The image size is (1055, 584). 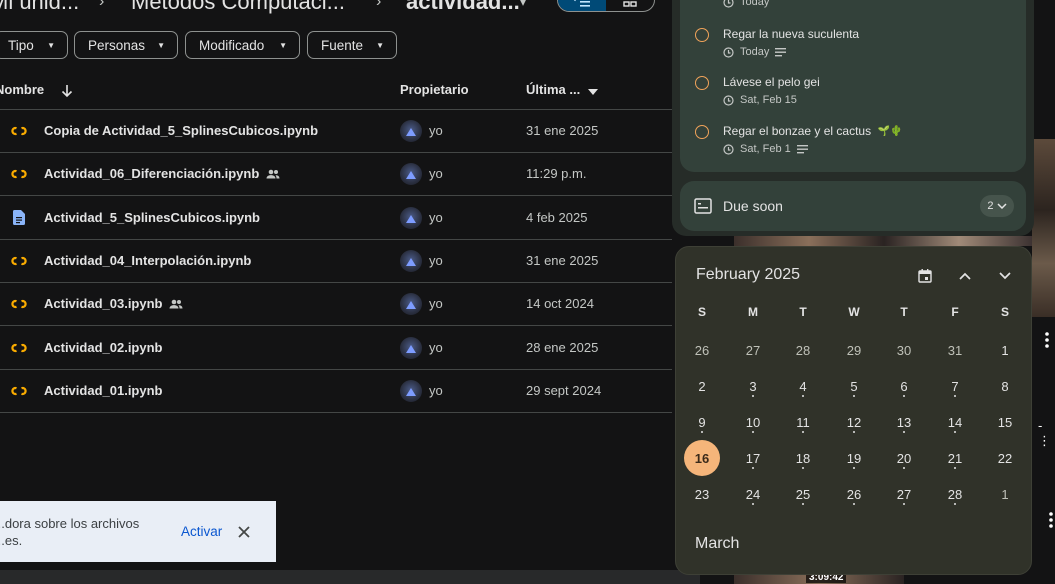 I want to click on calendar-day: 8, so click(x=1005, y=386).